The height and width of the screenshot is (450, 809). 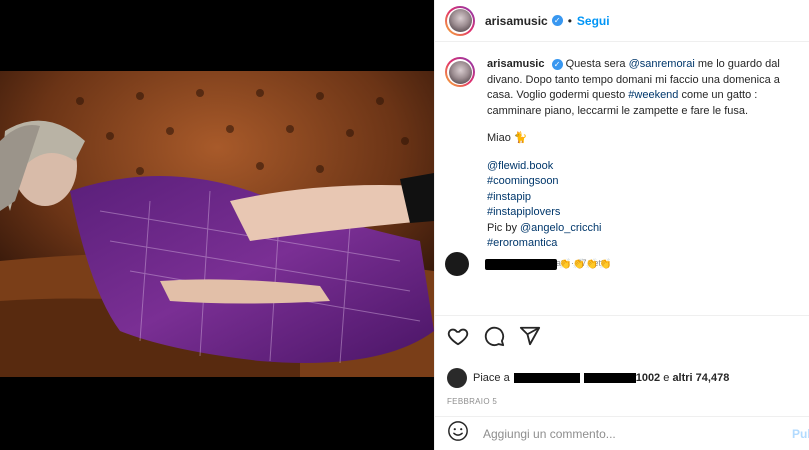 I want to click on add-comment-bar: Aggiungi un commento... Pubblica, so click(x=622, y=433).